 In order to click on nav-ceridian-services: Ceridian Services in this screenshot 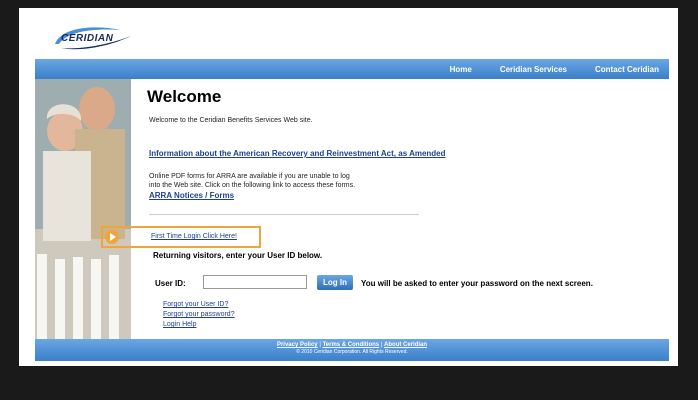, I will do `click(533, 69)`.